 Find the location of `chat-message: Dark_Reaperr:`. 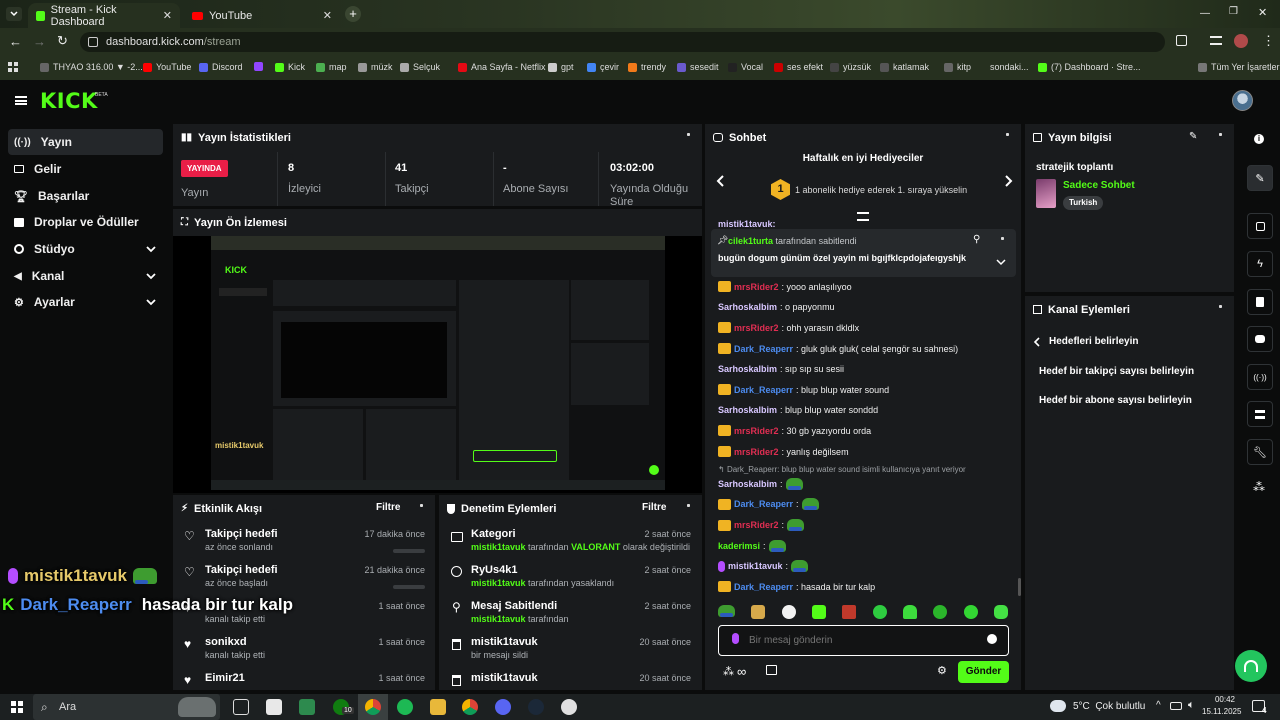

chat-message: Dark_Reaperr: is located at coordinates (768, 504).